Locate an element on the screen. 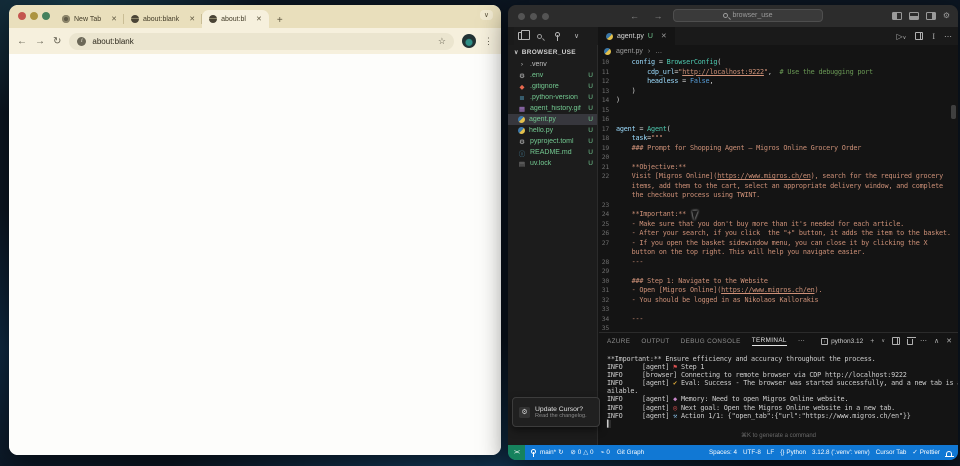 This screenshot has width=960, height=466. sync-icon: ↻ is located at coordinates (560, 452).